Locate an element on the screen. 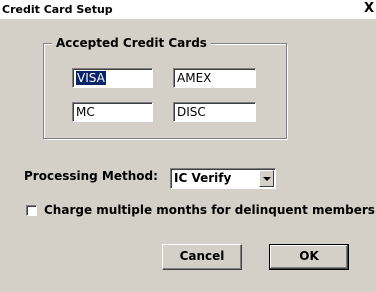 Image resolution: width=376 pixels, height=292 pixels. title-bar: Credit Card Setup X is located at coordinates (188, 9).